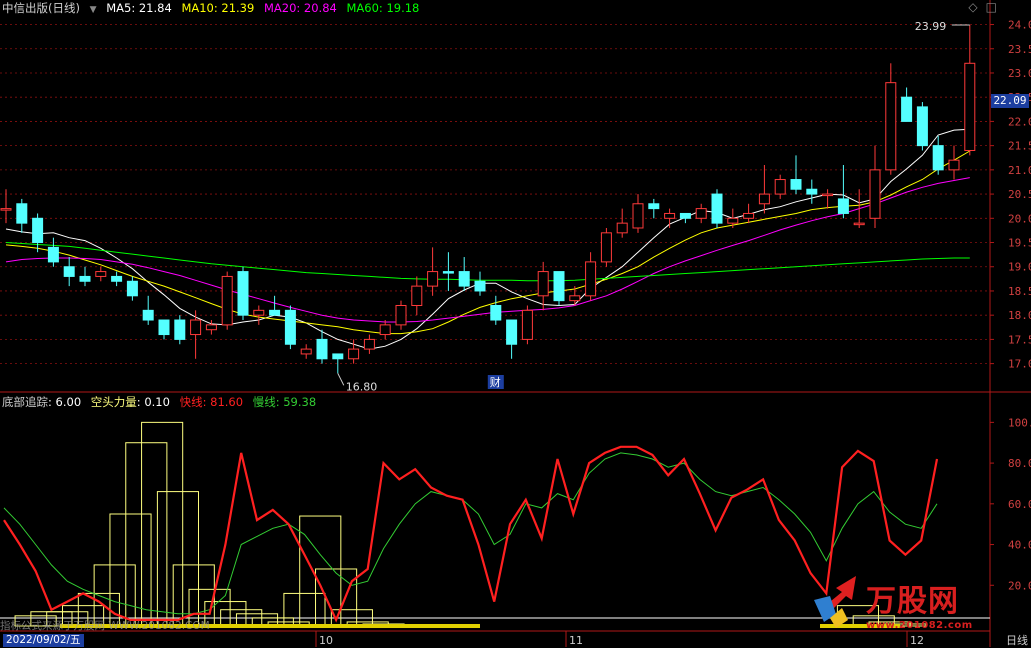 The width and height of the screenshot is (1031, 648). I want to click on bear-label: 空头力量, so click(113, 402).